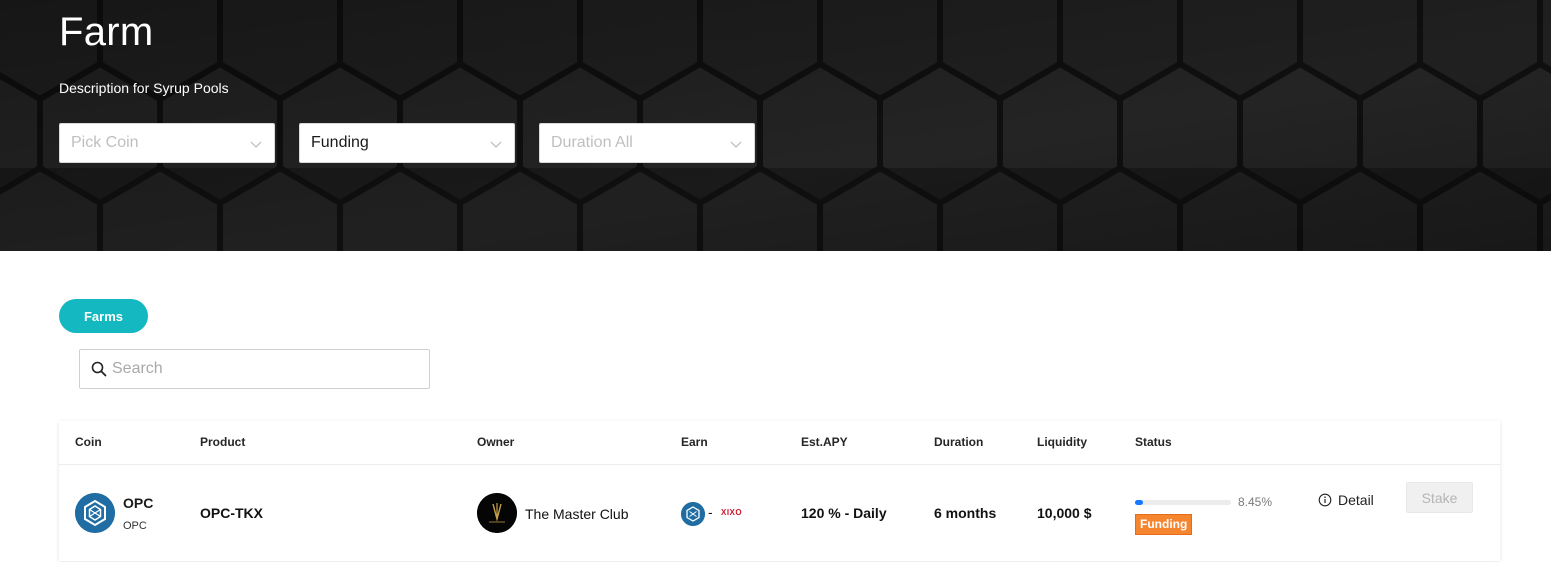  I want to click on status-badge: Funding, so click(1164, 524).